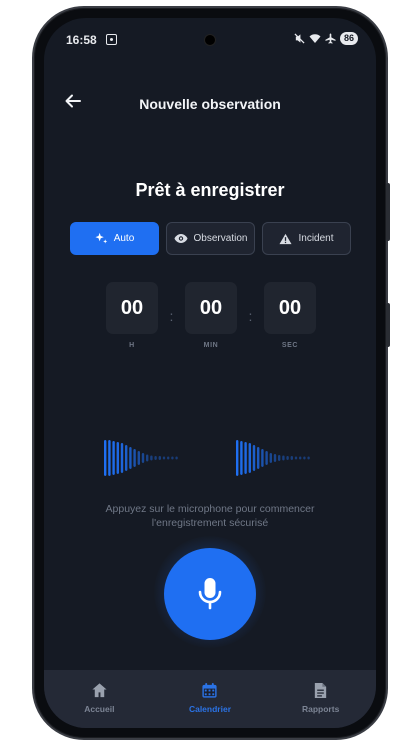 This screenshot has height=746, width=420. I want to click on mute-icon, so click(299, 38).